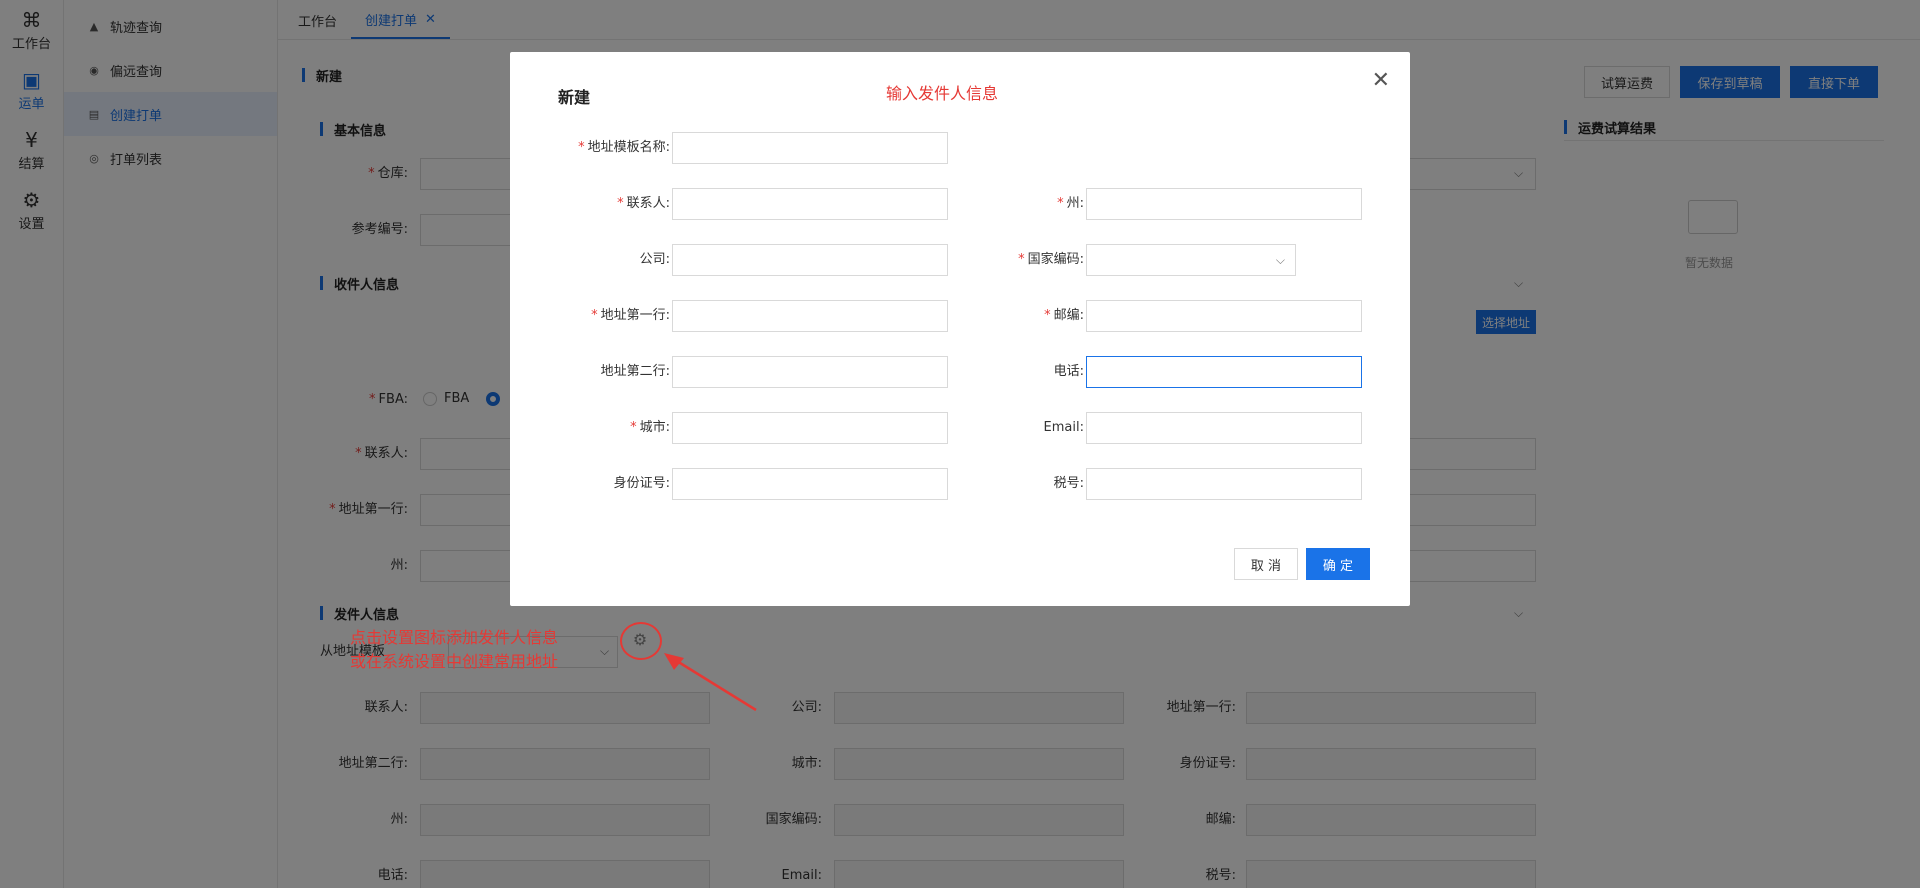 Image resolution: width=1920 pixels, height=888 pixels. I want to click on close-icon: ✕, so click(1381, 80).